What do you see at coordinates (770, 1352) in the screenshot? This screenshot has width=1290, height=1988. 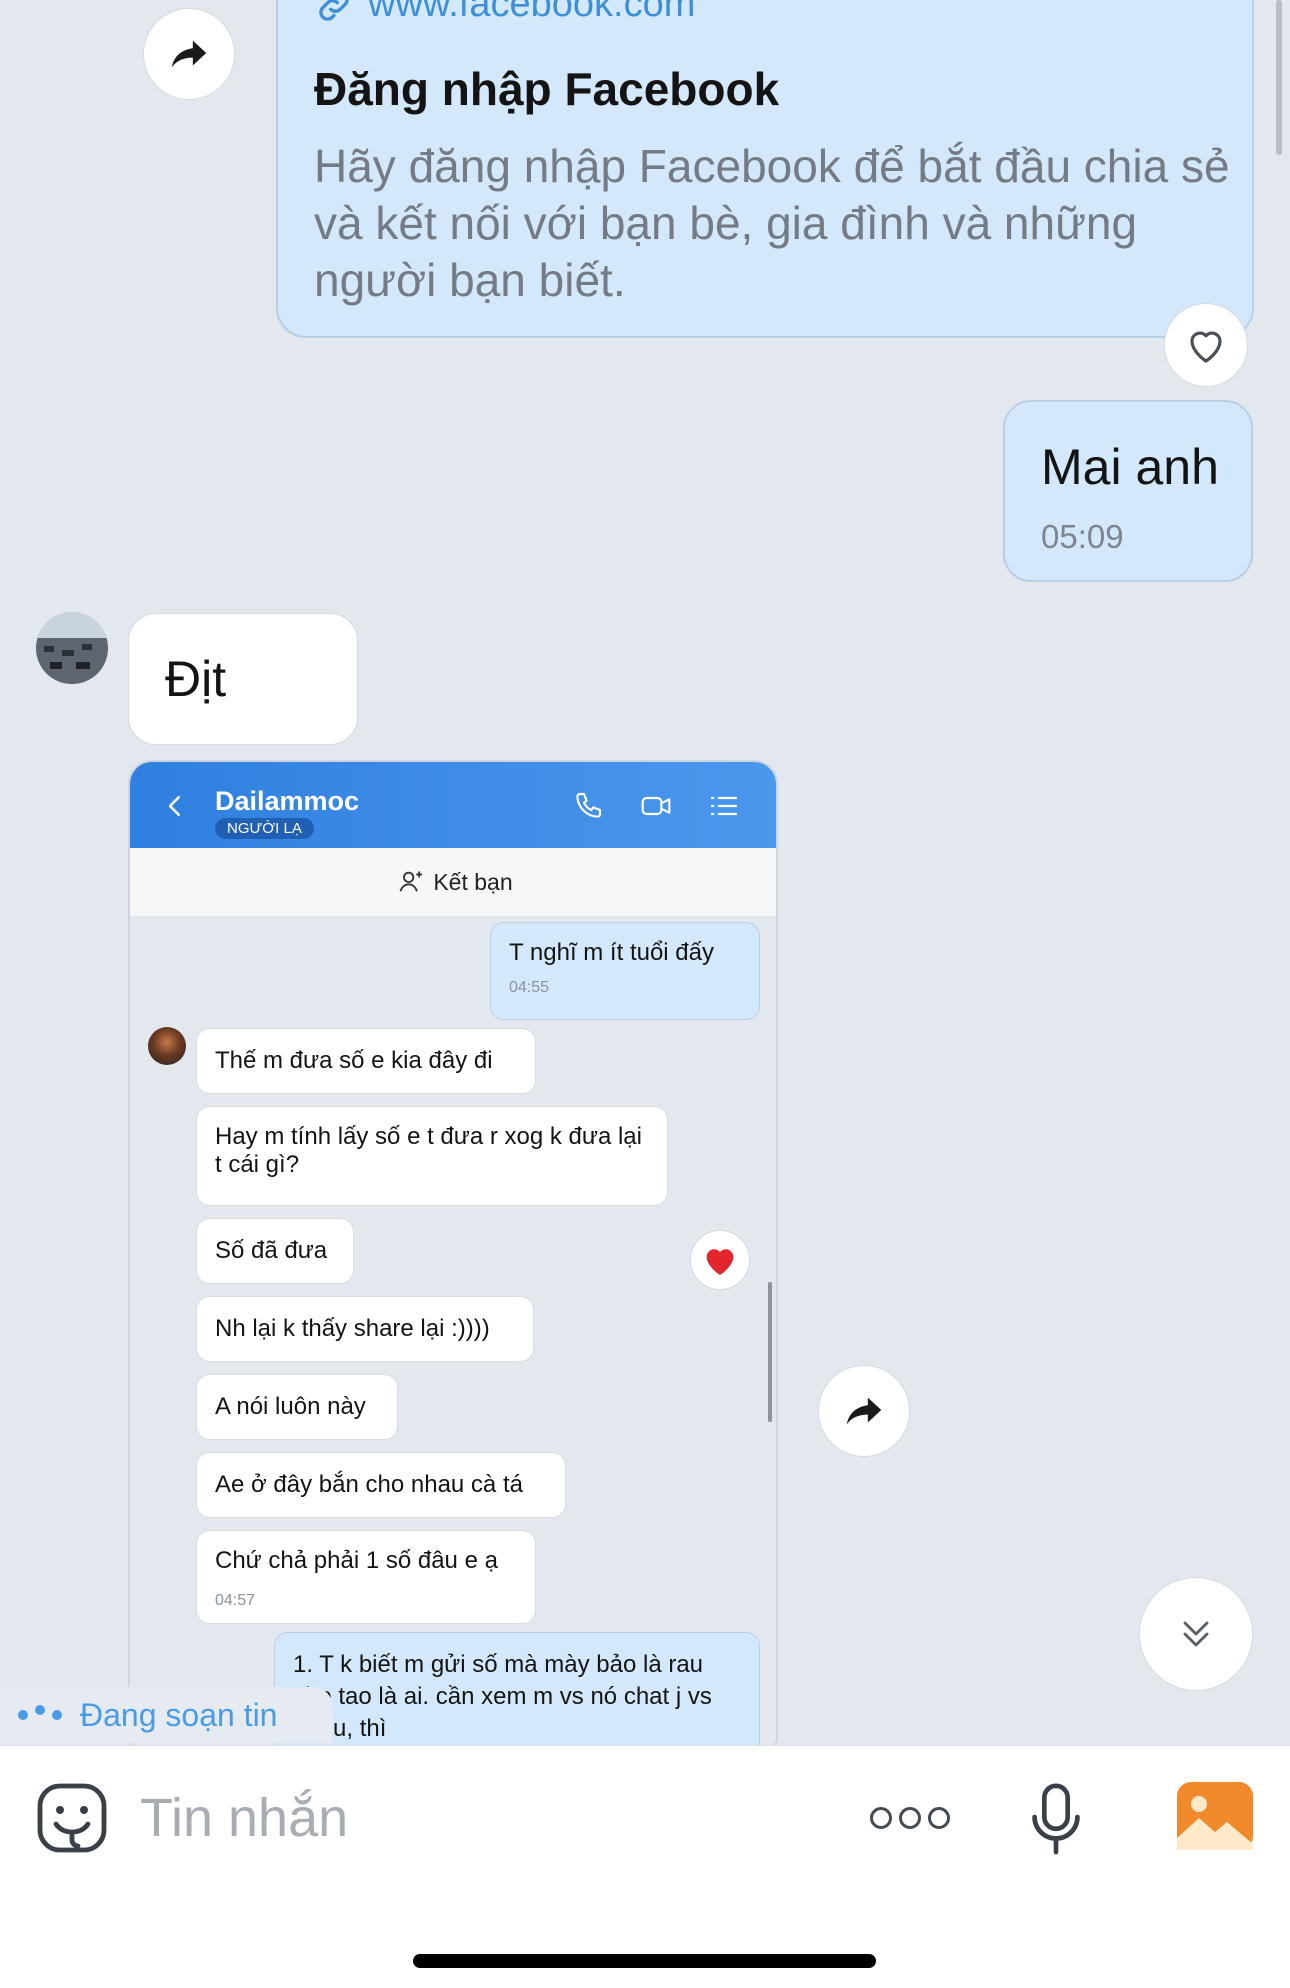 I see `image-scrollbar` at bounding box center [770, 1352].